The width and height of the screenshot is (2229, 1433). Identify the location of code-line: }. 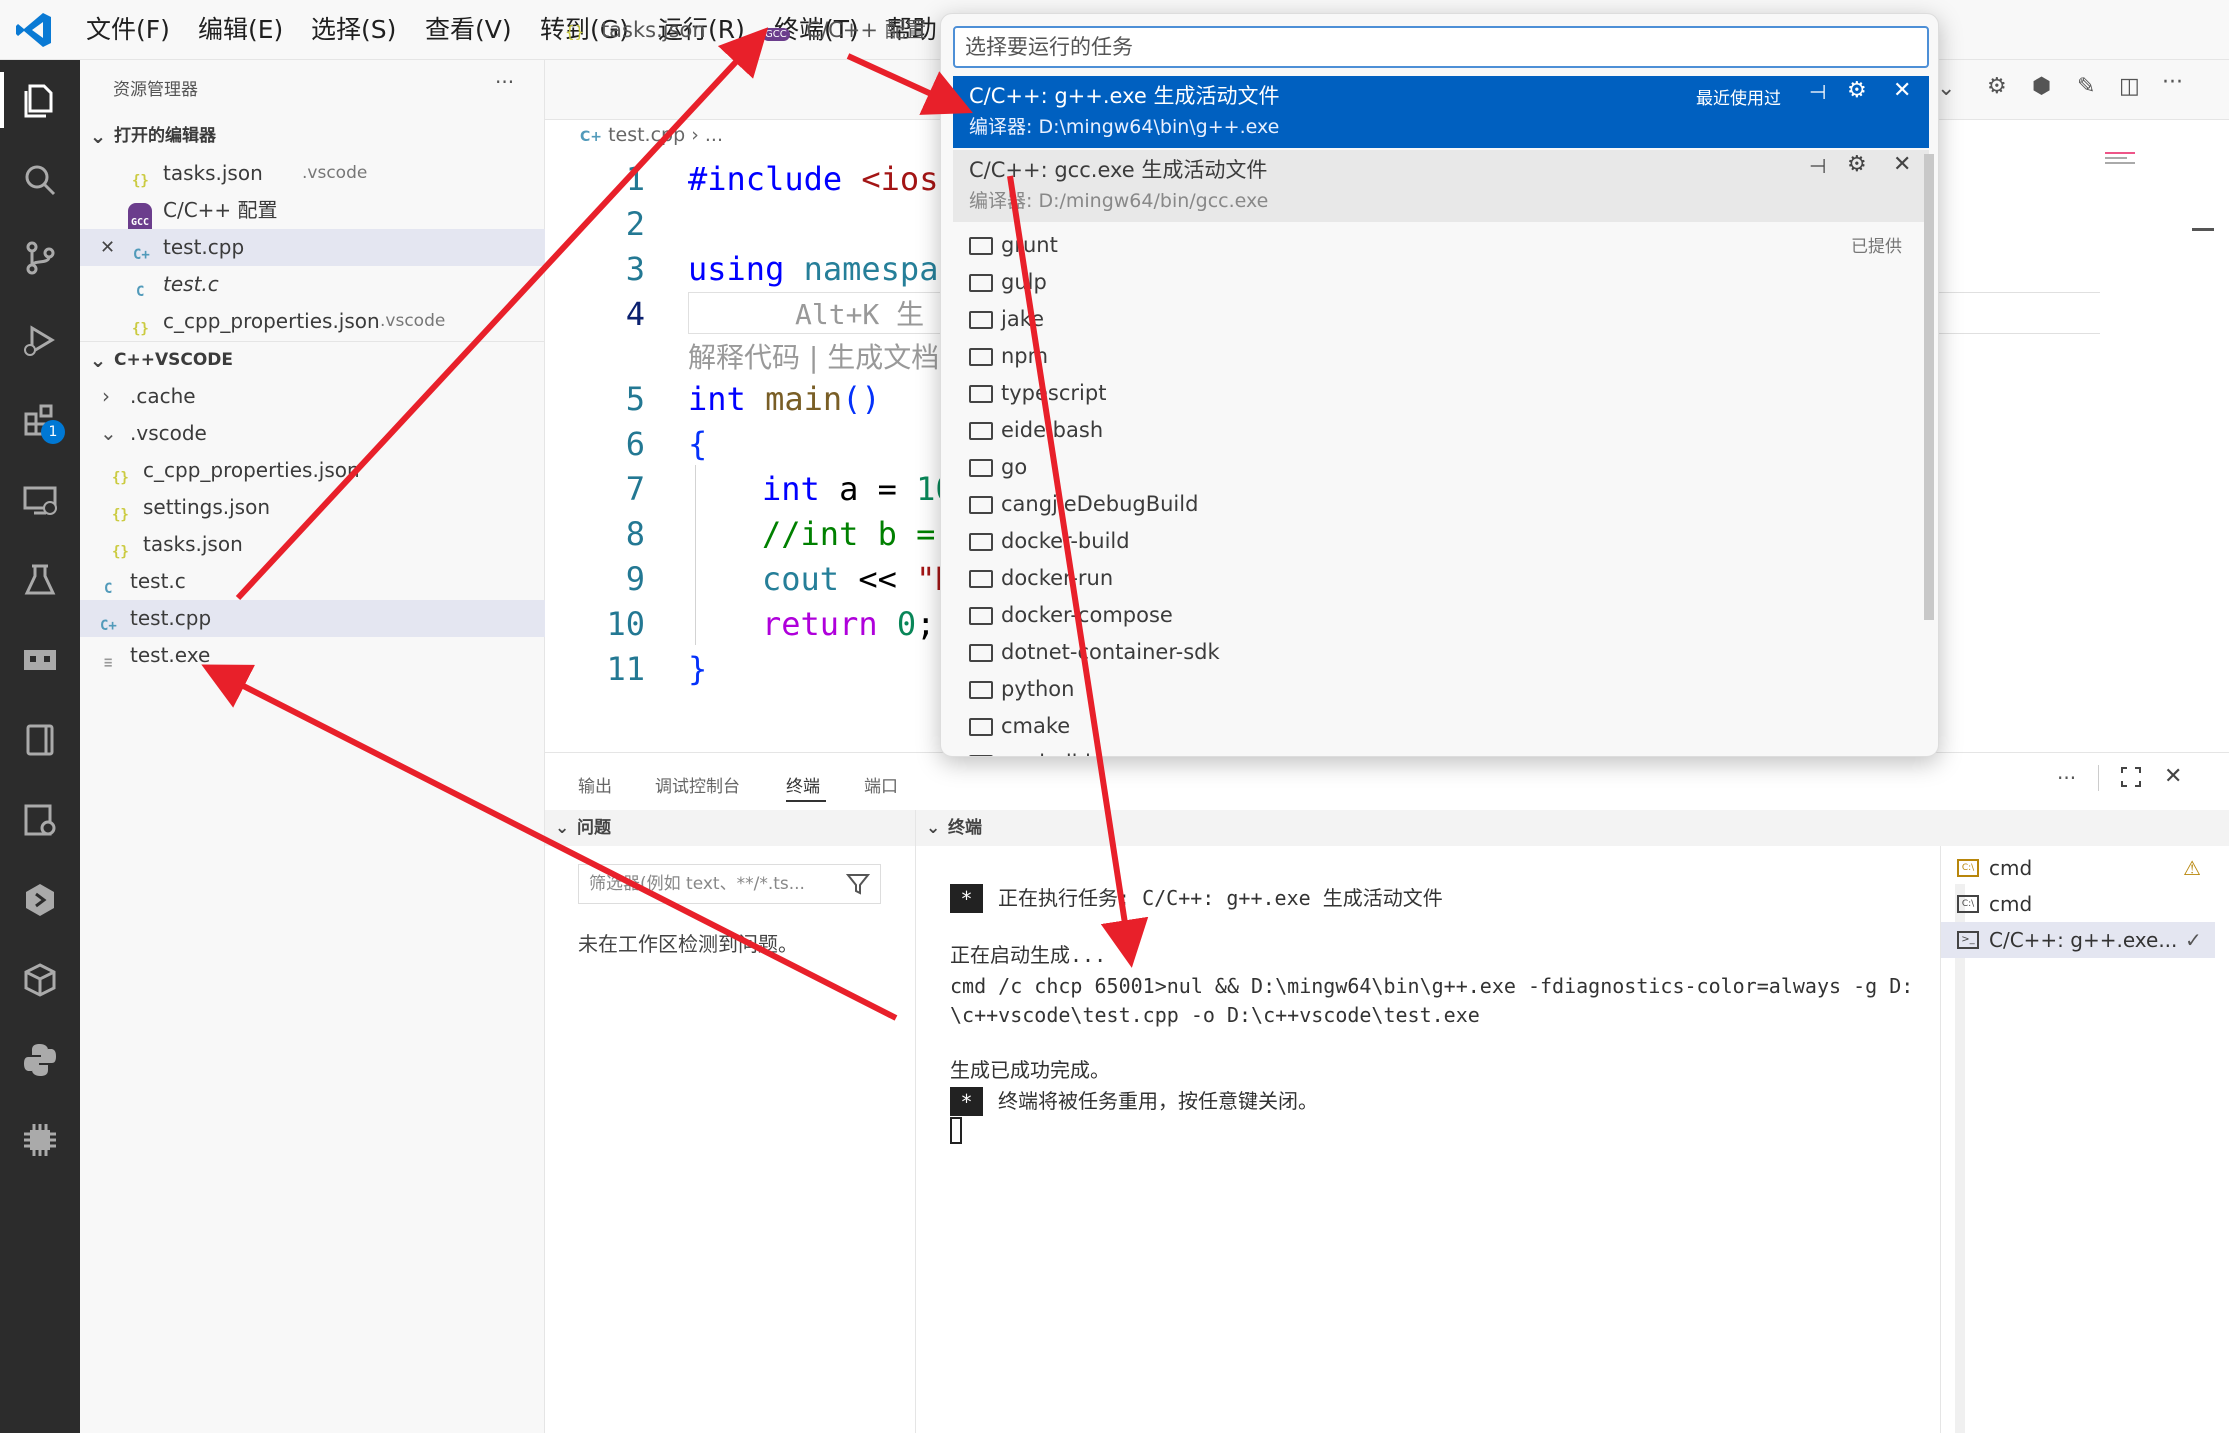
(697, 669).